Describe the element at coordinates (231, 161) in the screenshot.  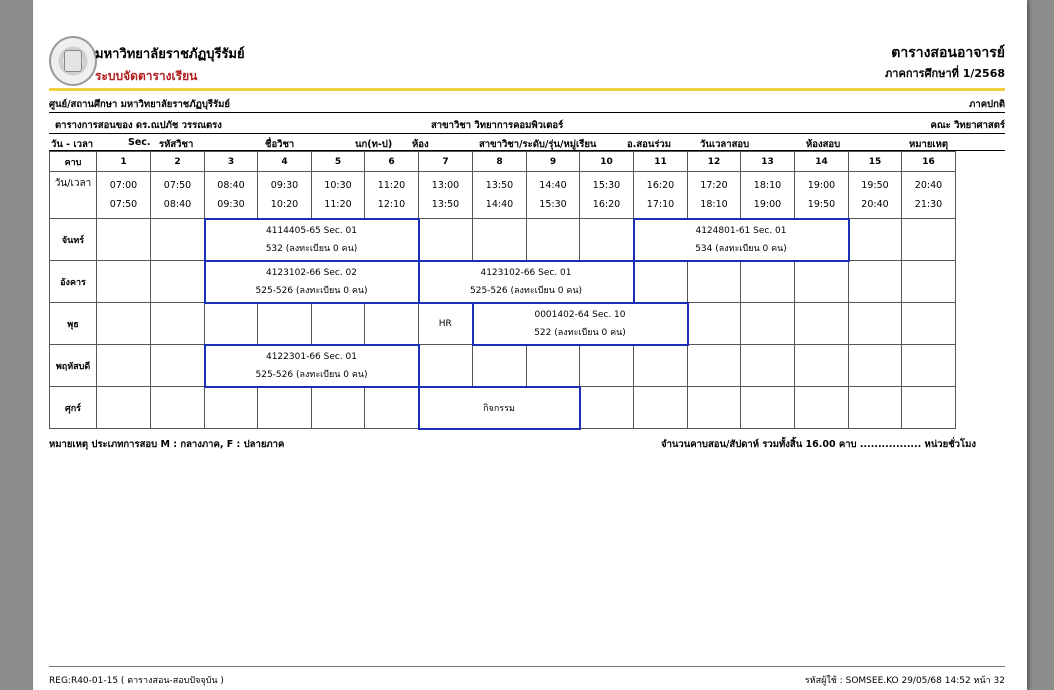
I see `period-number: 3` at that location.